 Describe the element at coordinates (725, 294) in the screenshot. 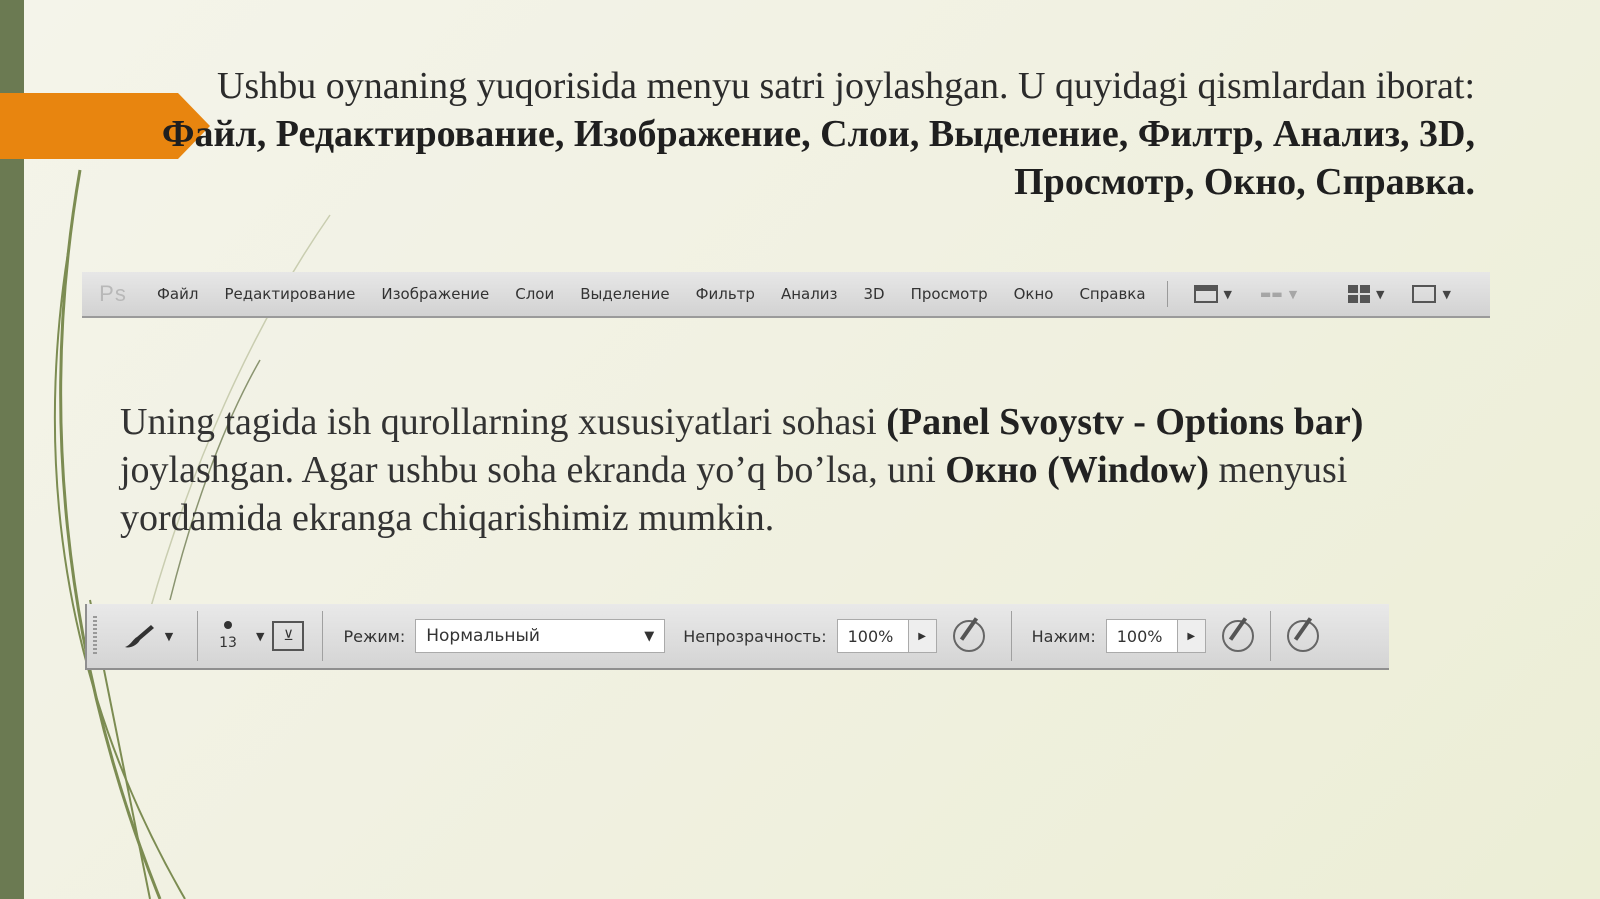

I see `menu-filter: Фильтр` at that location.